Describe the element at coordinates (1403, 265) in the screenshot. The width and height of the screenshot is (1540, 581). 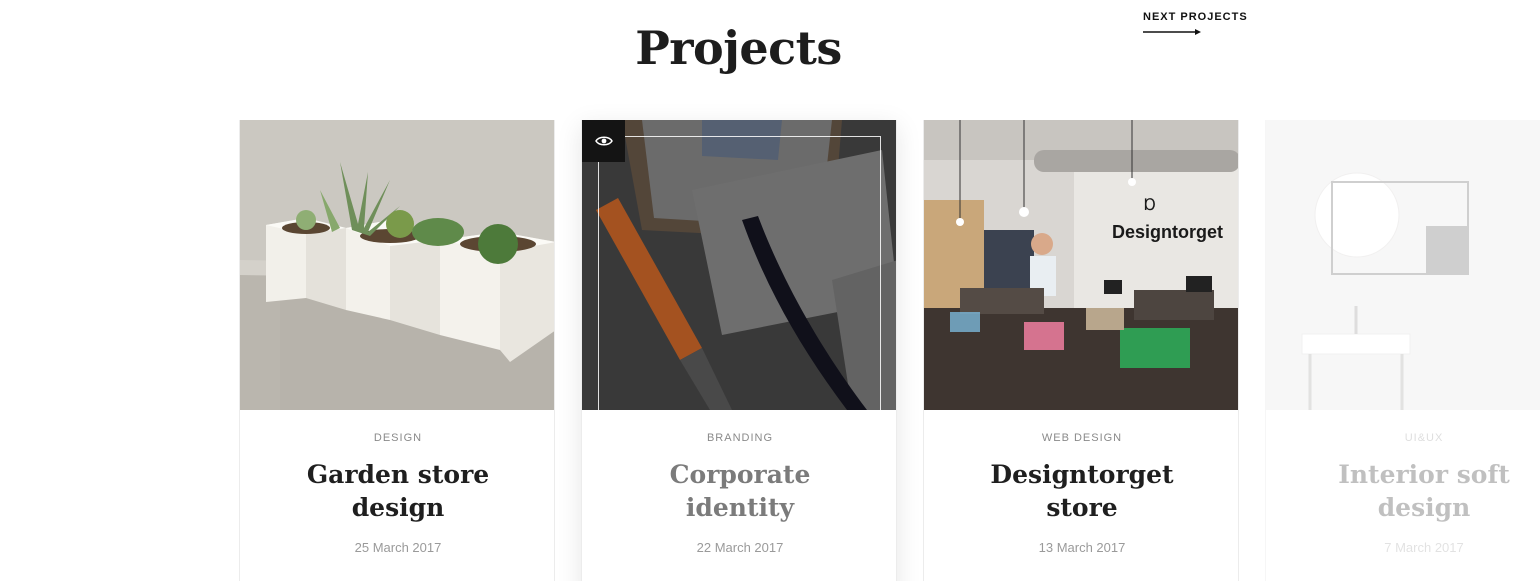
I see `project-image-bathroom` at that location.